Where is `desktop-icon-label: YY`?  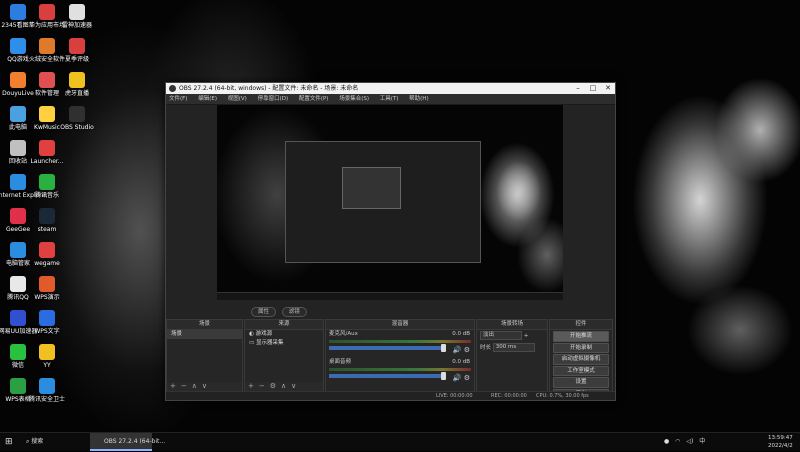
desktop-icon-label: YY is located at coordinates (47, 365).